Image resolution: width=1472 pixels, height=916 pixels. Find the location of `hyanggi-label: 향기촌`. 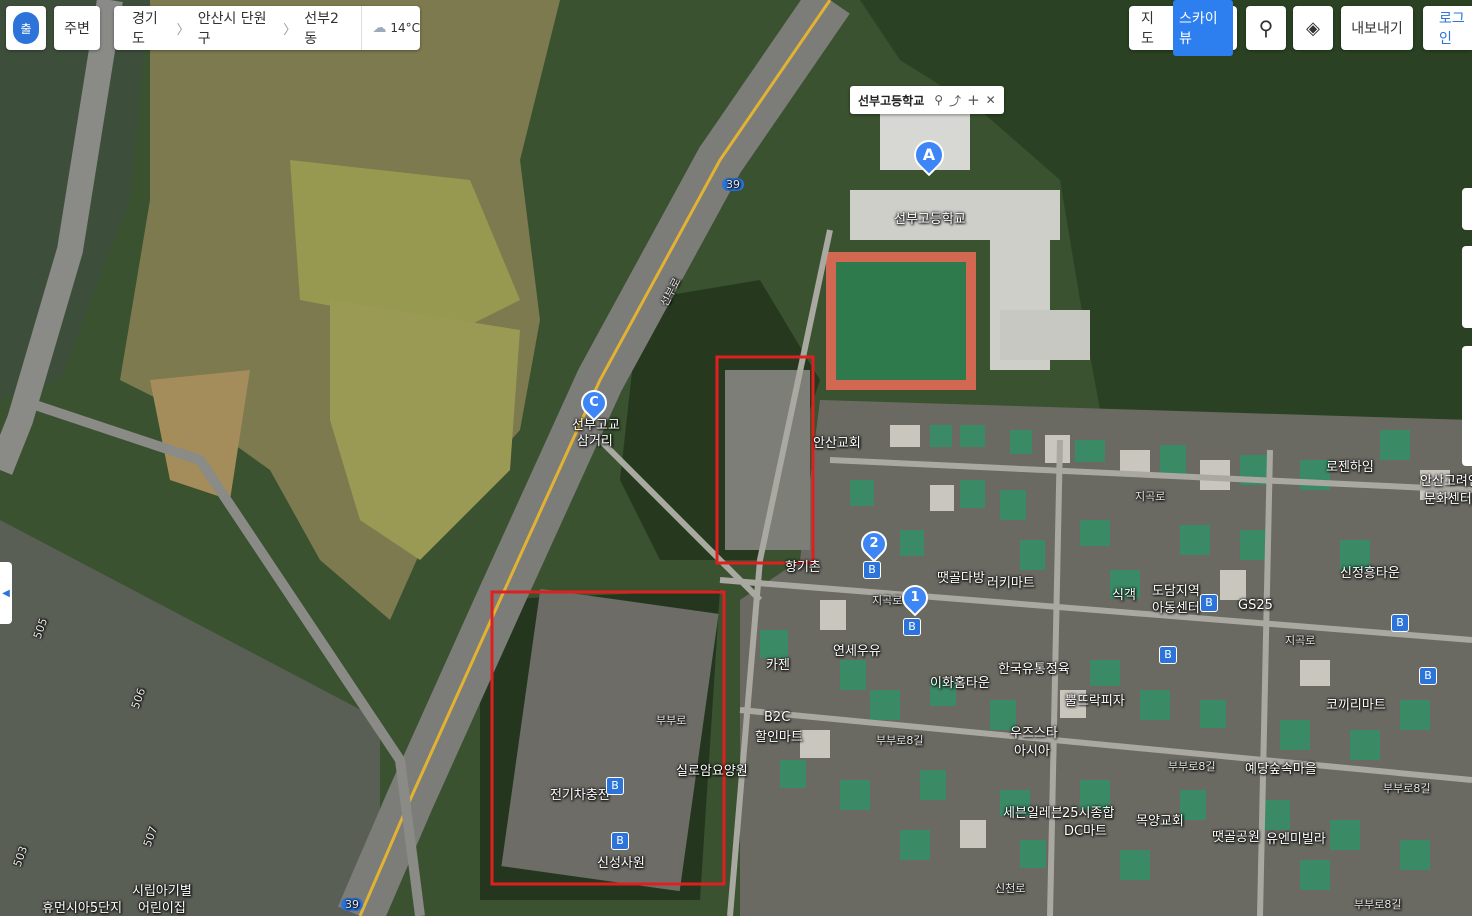

hyanggi-label: 향기촌 is located at coordinates (803, 565).